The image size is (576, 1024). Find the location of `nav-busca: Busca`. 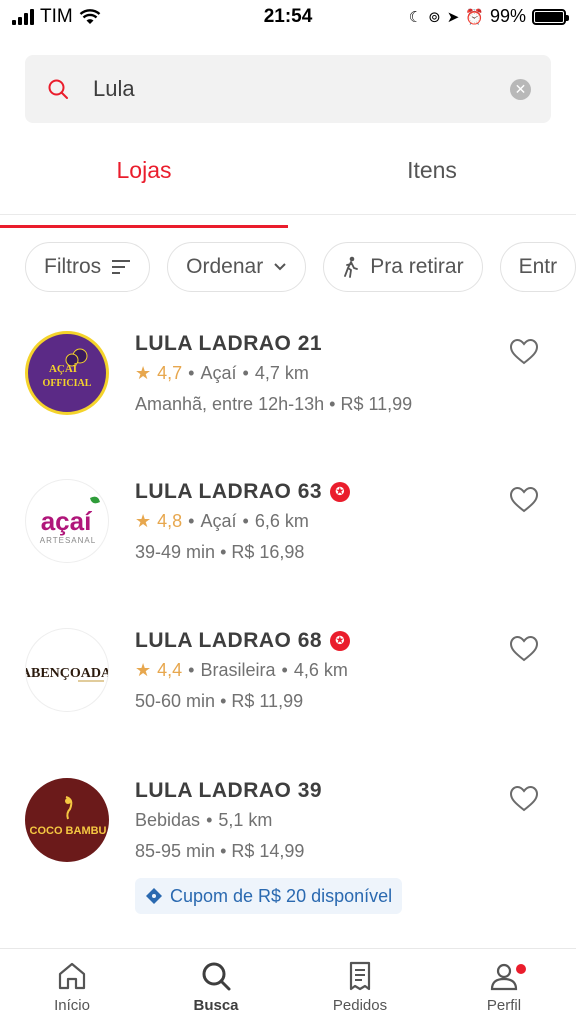

nav-busca: Busca is located at coordinates (216, 986).